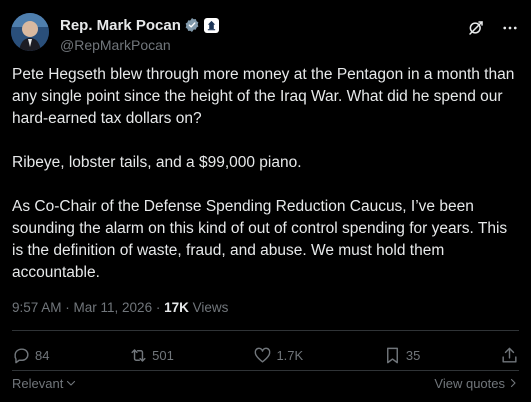 This screenshot has height=402, width=531. I want to click on share-icon, so click(509, 355).